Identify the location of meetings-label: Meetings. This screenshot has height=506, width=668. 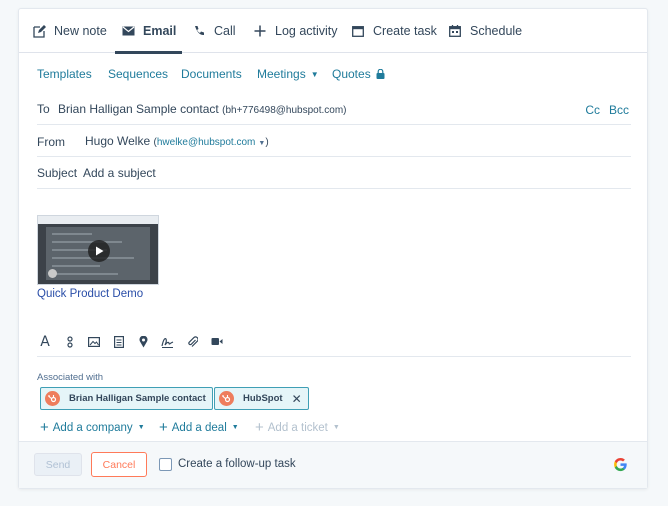
(281, 74).